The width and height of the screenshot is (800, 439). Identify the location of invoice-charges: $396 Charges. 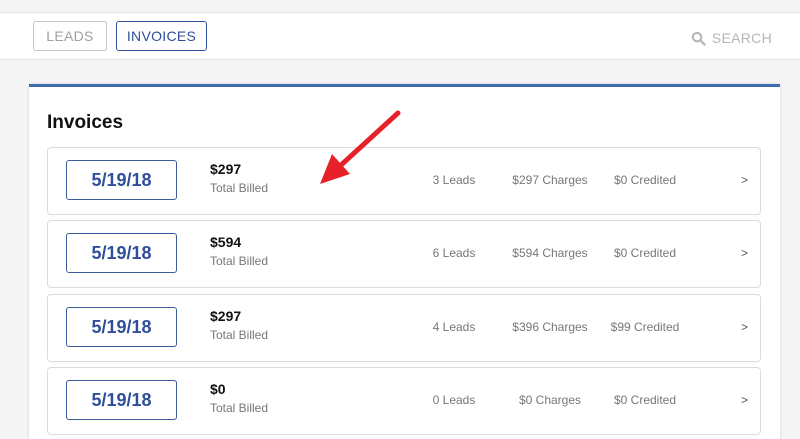
(550, 327).